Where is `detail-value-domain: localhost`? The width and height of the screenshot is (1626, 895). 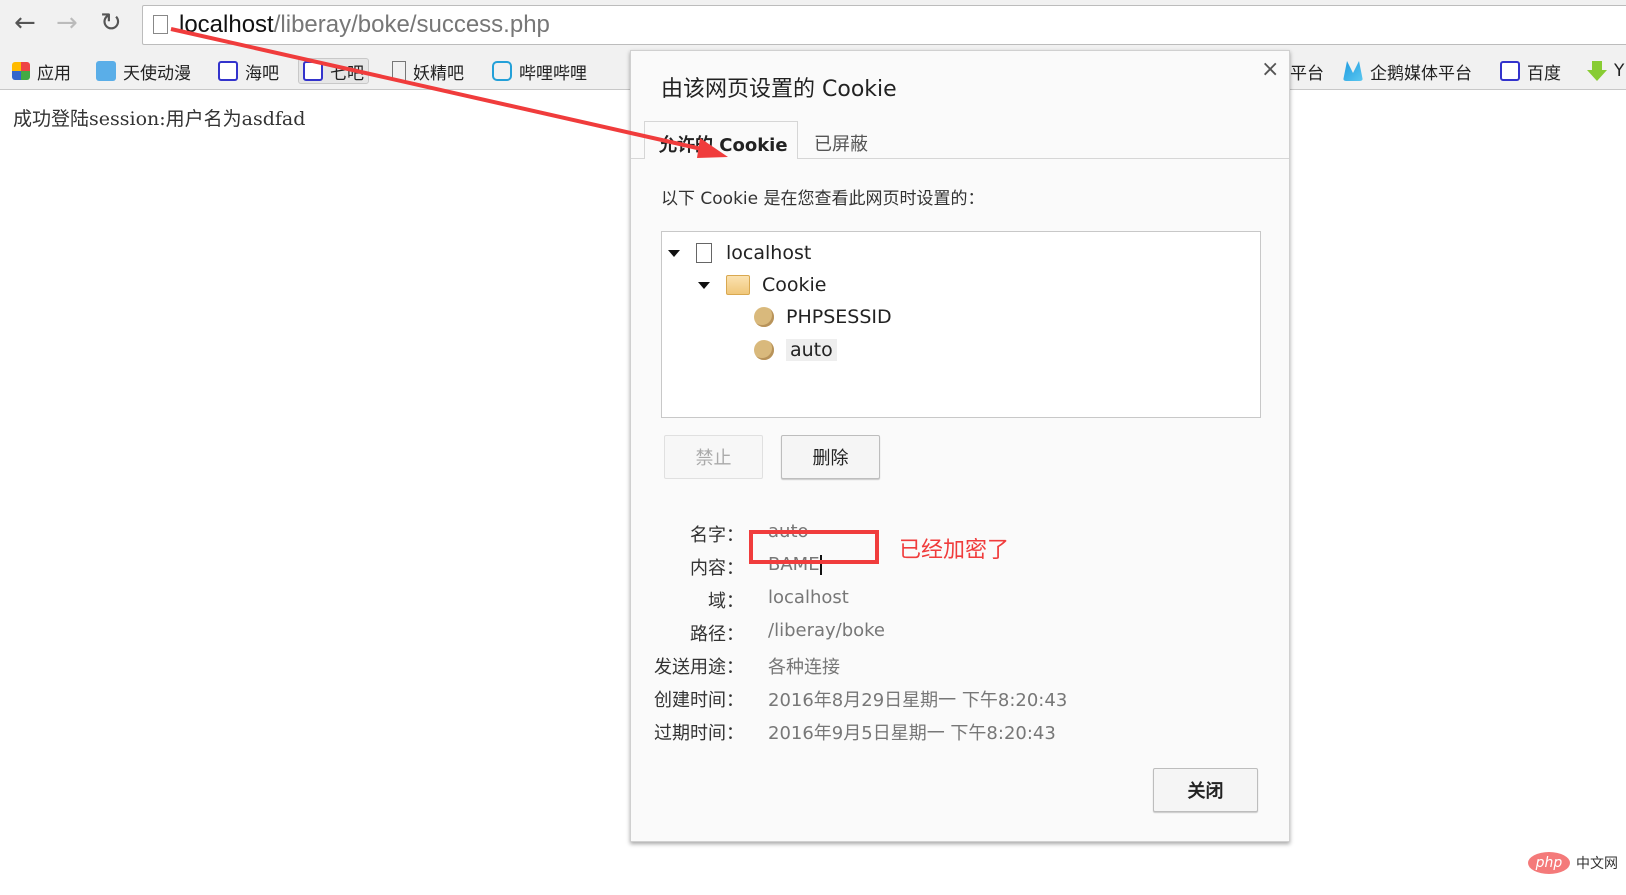 detail-value-domain: localhost is located at coordinates (808, 597).